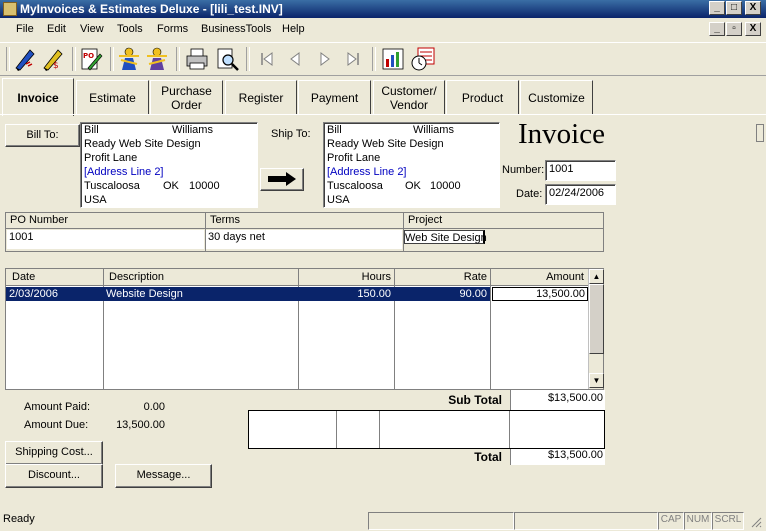 The width and height of the screenshot is (766, 531). I want to click on next-record-icon, so click(325, 59).